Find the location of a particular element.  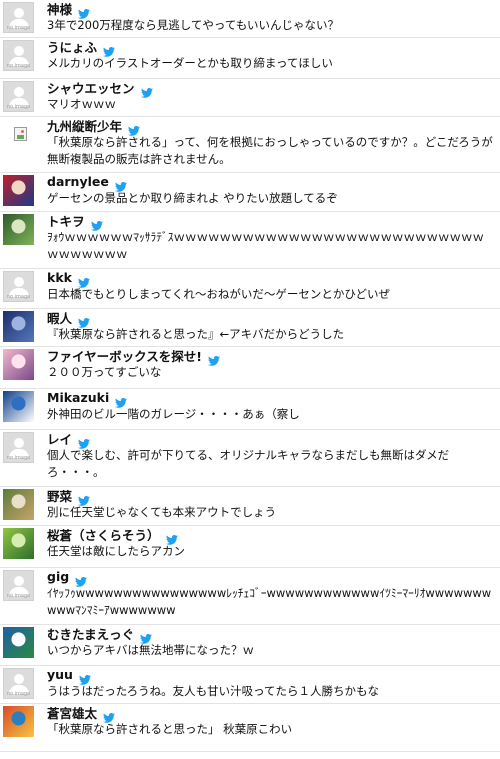

tweet-text: メルカリのイラストオーダーとかも取り締まってほしい is located at coordinates (190, 63).